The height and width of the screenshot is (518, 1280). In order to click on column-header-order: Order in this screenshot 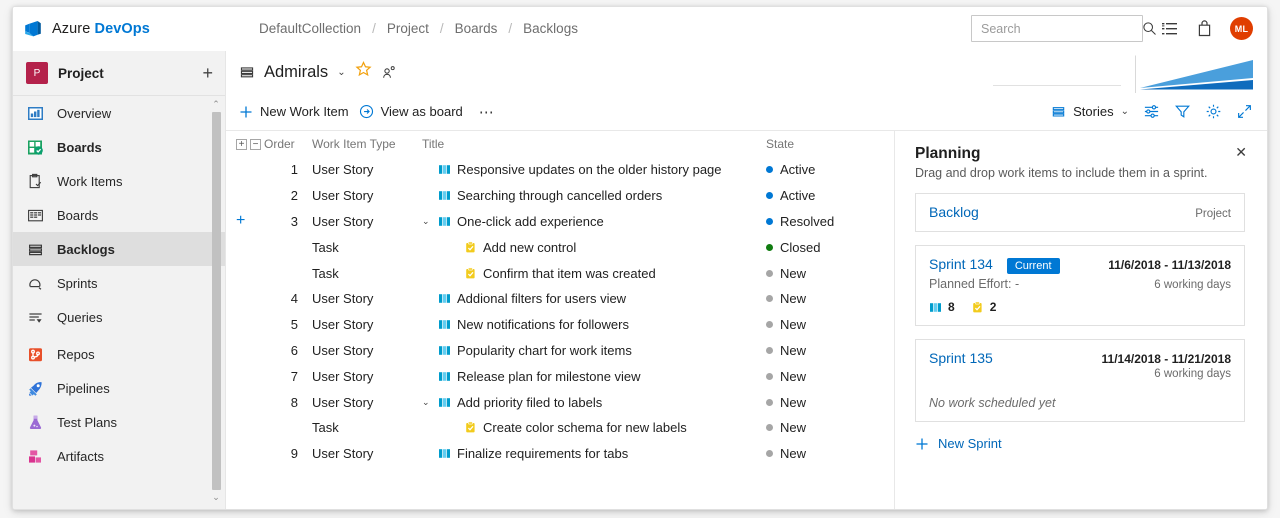, I will do `click(288, 144)`.